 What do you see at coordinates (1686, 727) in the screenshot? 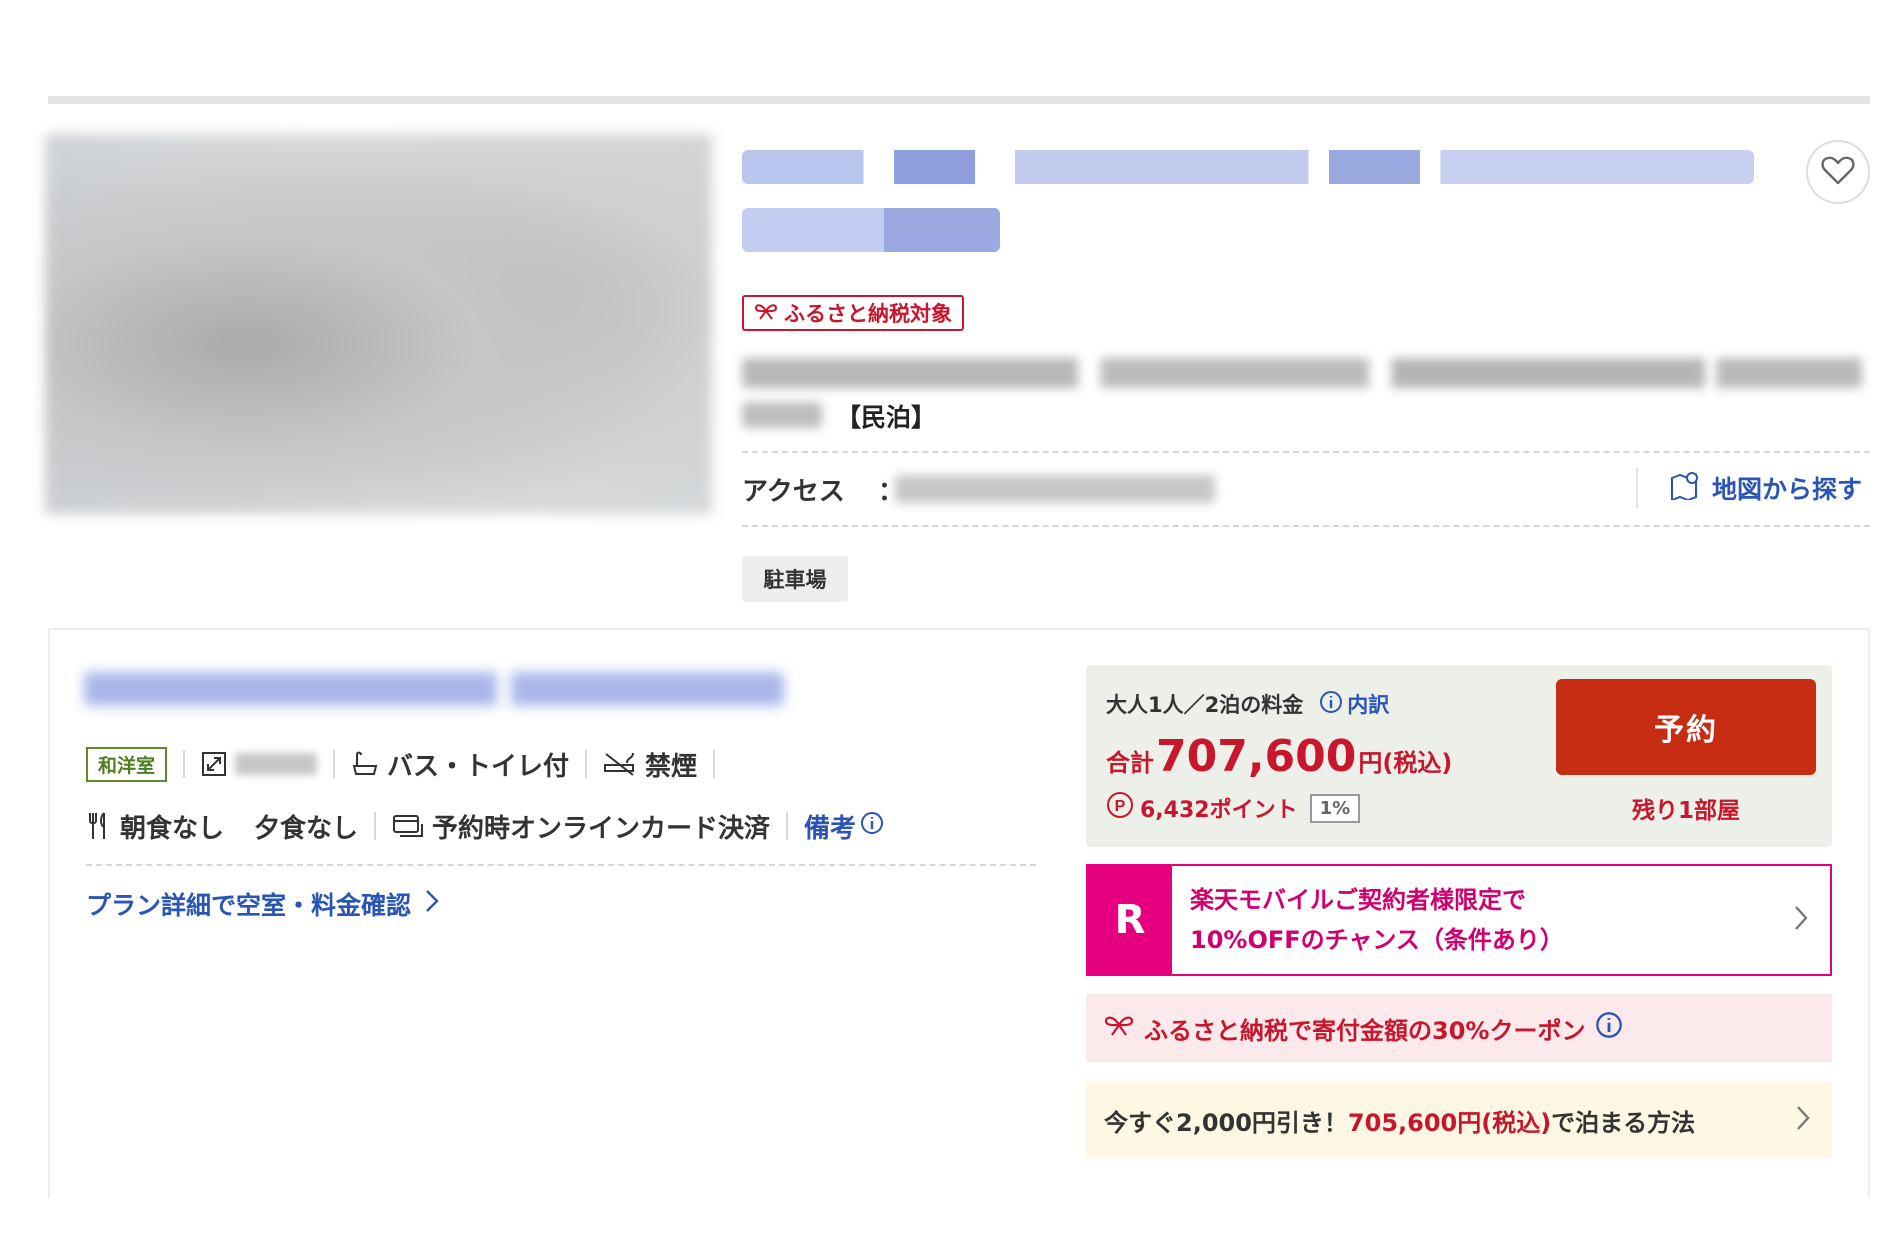
I see `reserve-button: 予約` at bounding box center [1686, 727].